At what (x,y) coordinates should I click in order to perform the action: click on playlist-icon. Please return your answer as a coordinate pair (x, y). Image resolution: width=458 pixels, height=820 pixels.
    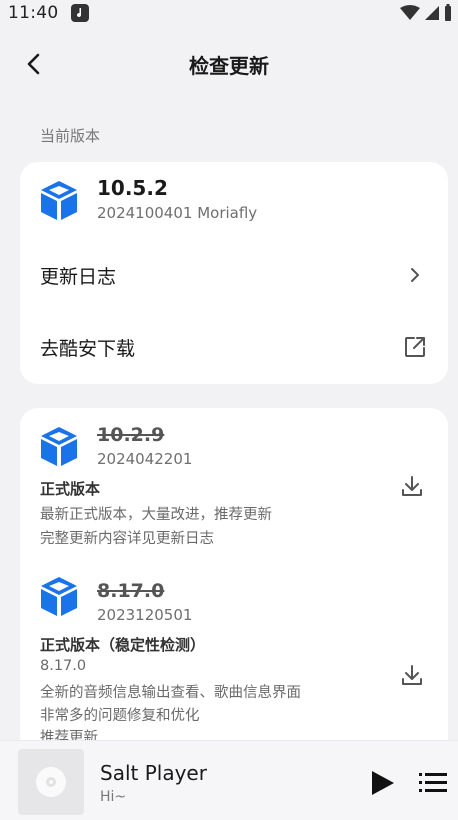
    Looking at the image, I should click on (433, 782).